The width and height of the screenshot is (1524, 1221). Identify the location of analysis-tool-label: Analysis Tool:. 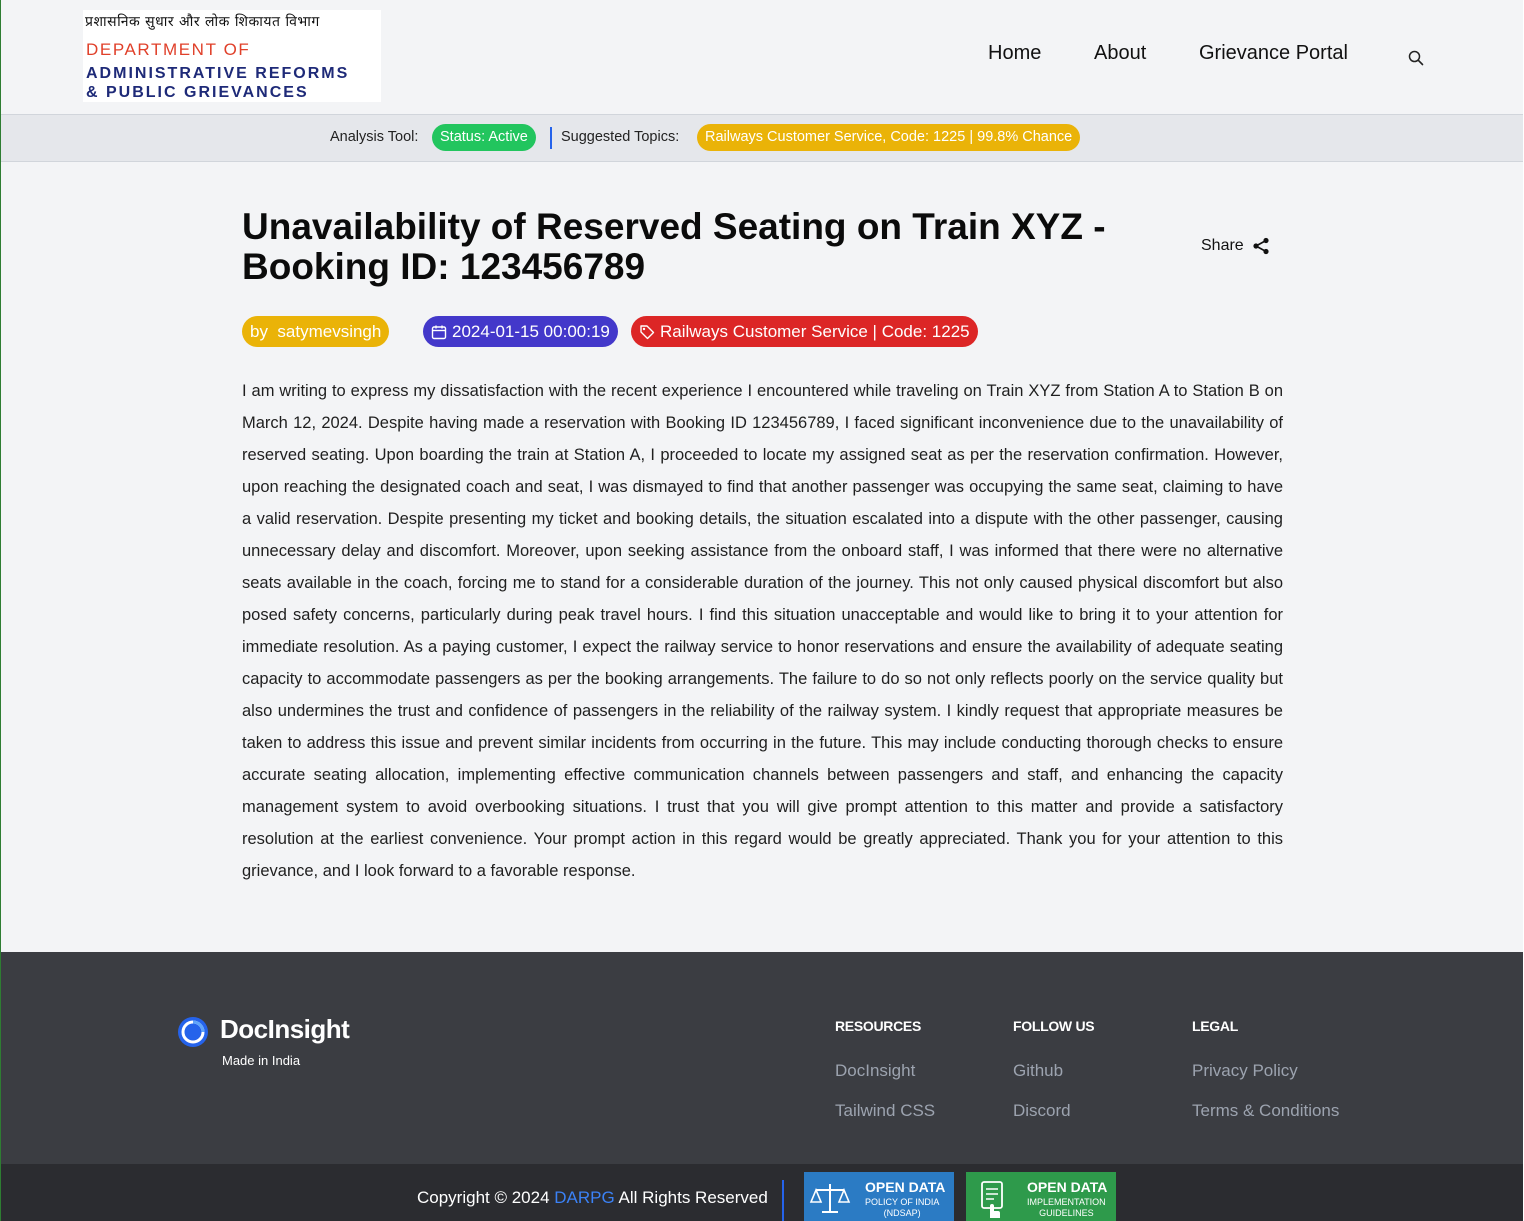
(374, 137).